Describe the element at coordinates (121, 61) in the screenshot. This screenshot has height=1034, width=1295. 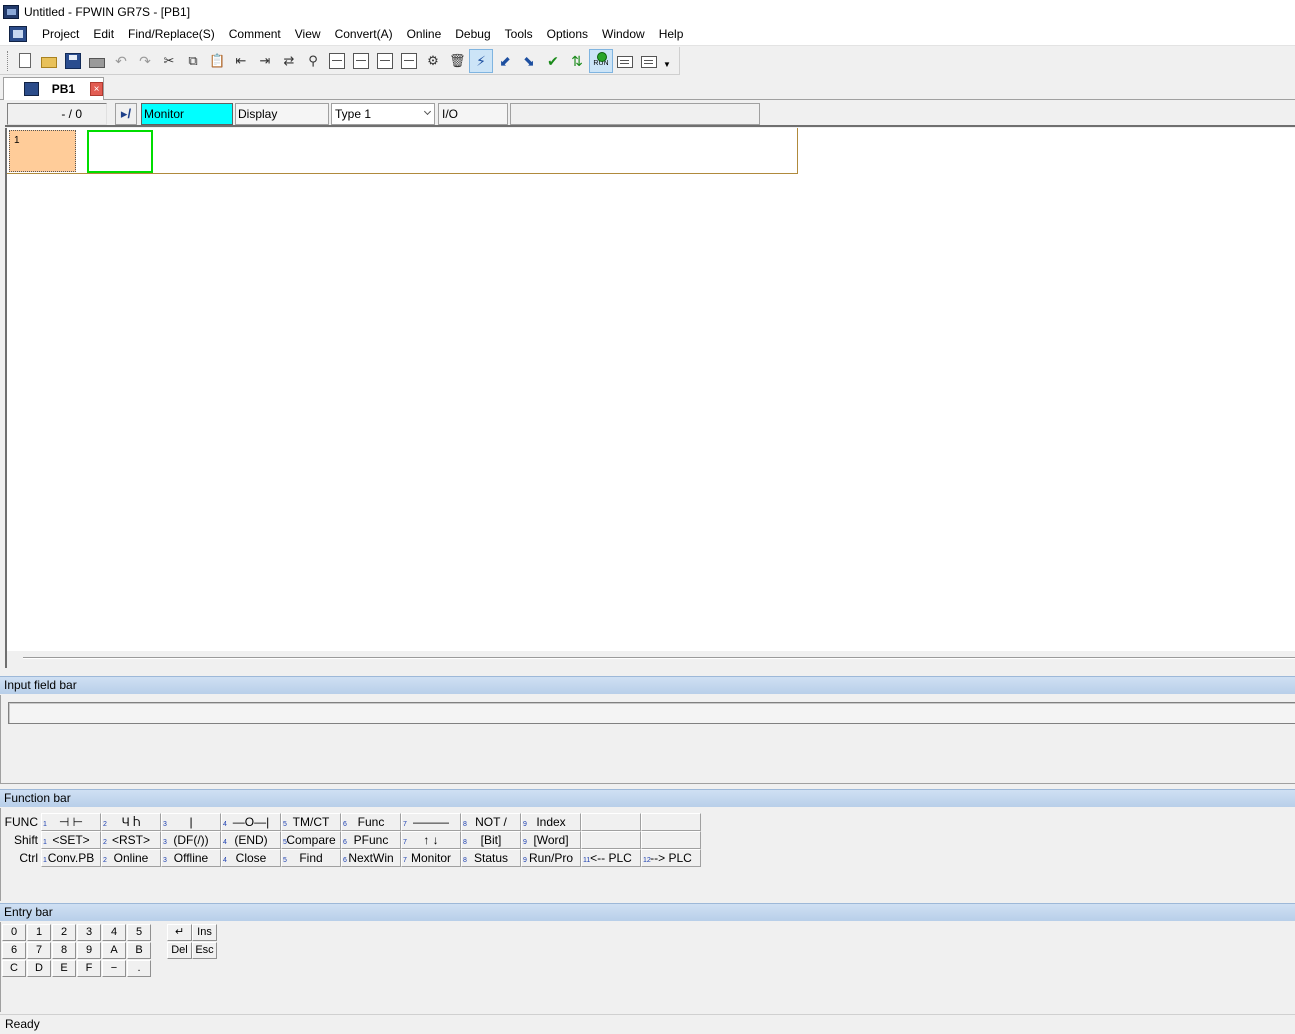
I see `undo-button: ↶` at that location.